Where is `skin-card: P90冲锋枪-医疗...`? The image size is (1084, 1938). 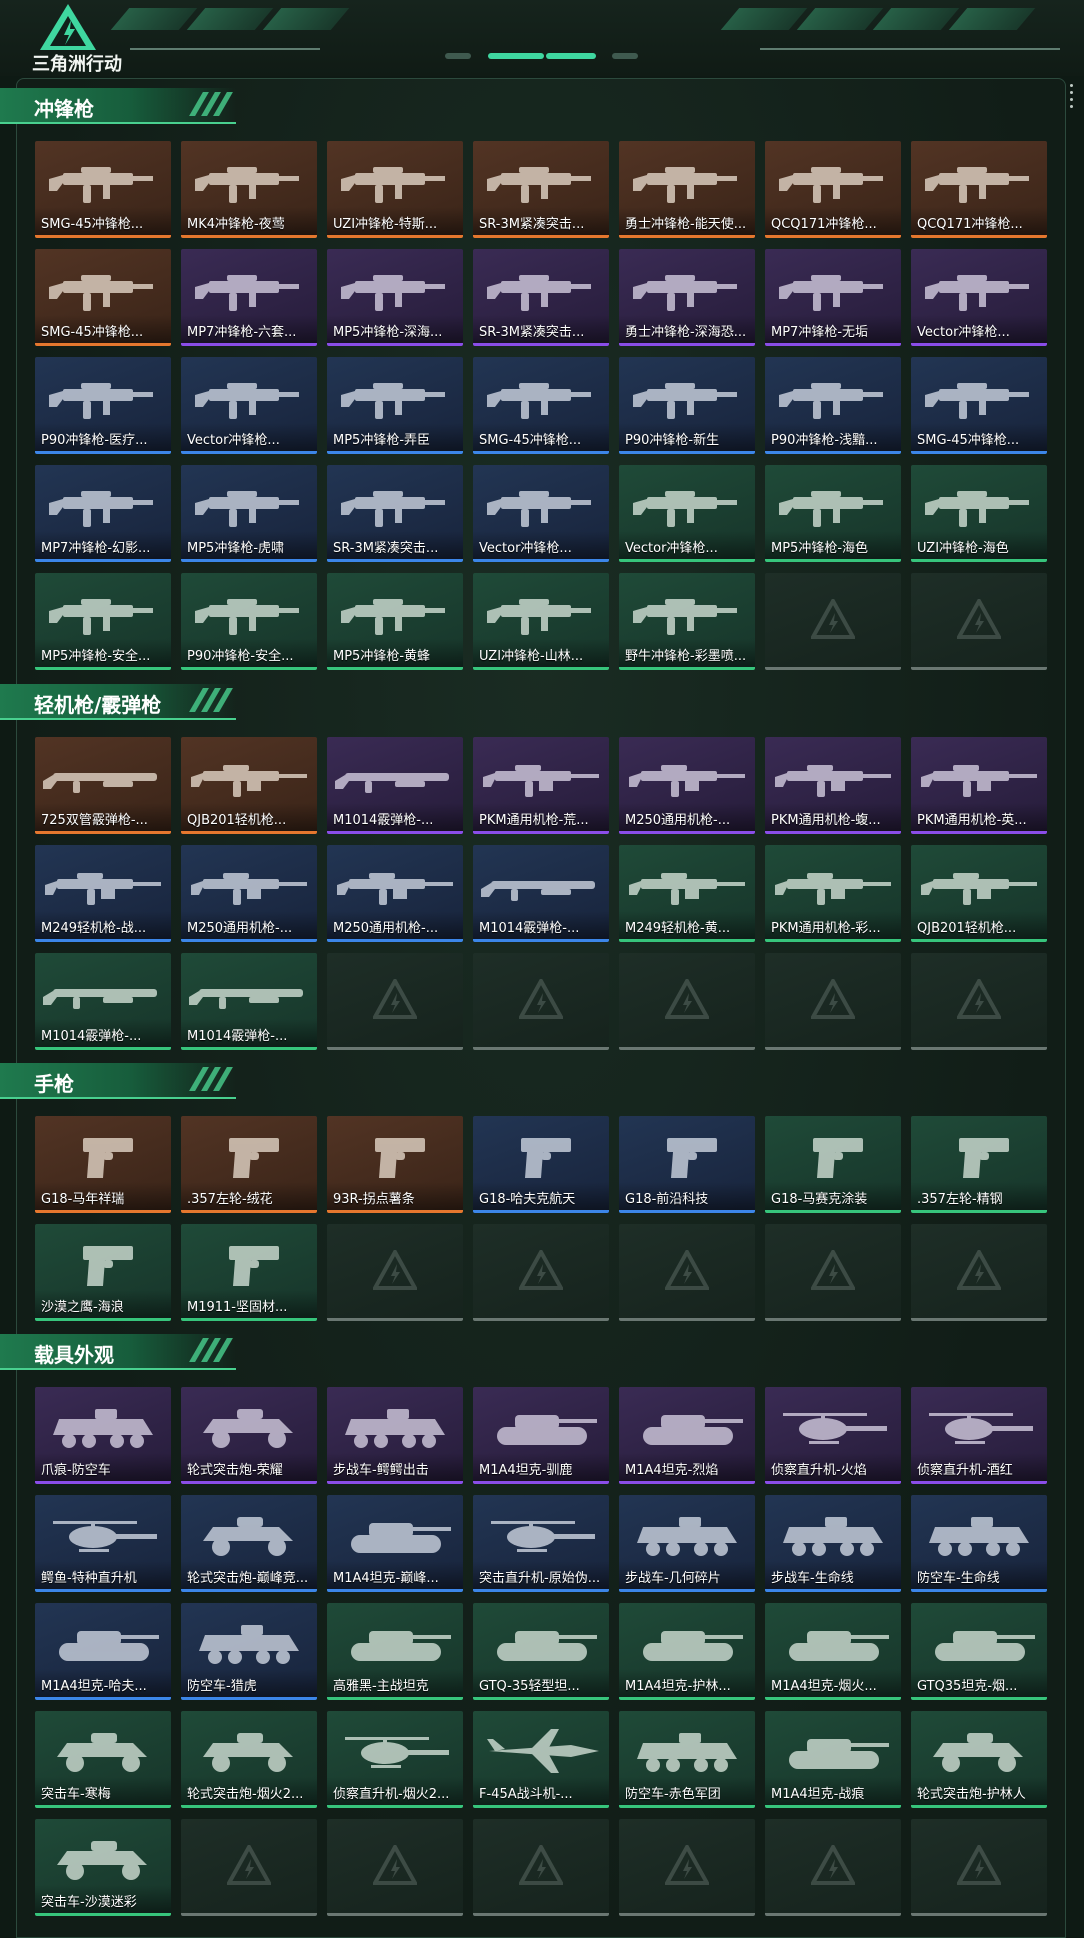
skin-card: P90冲锋枪-医疗... is located at coordinates (103, 405).